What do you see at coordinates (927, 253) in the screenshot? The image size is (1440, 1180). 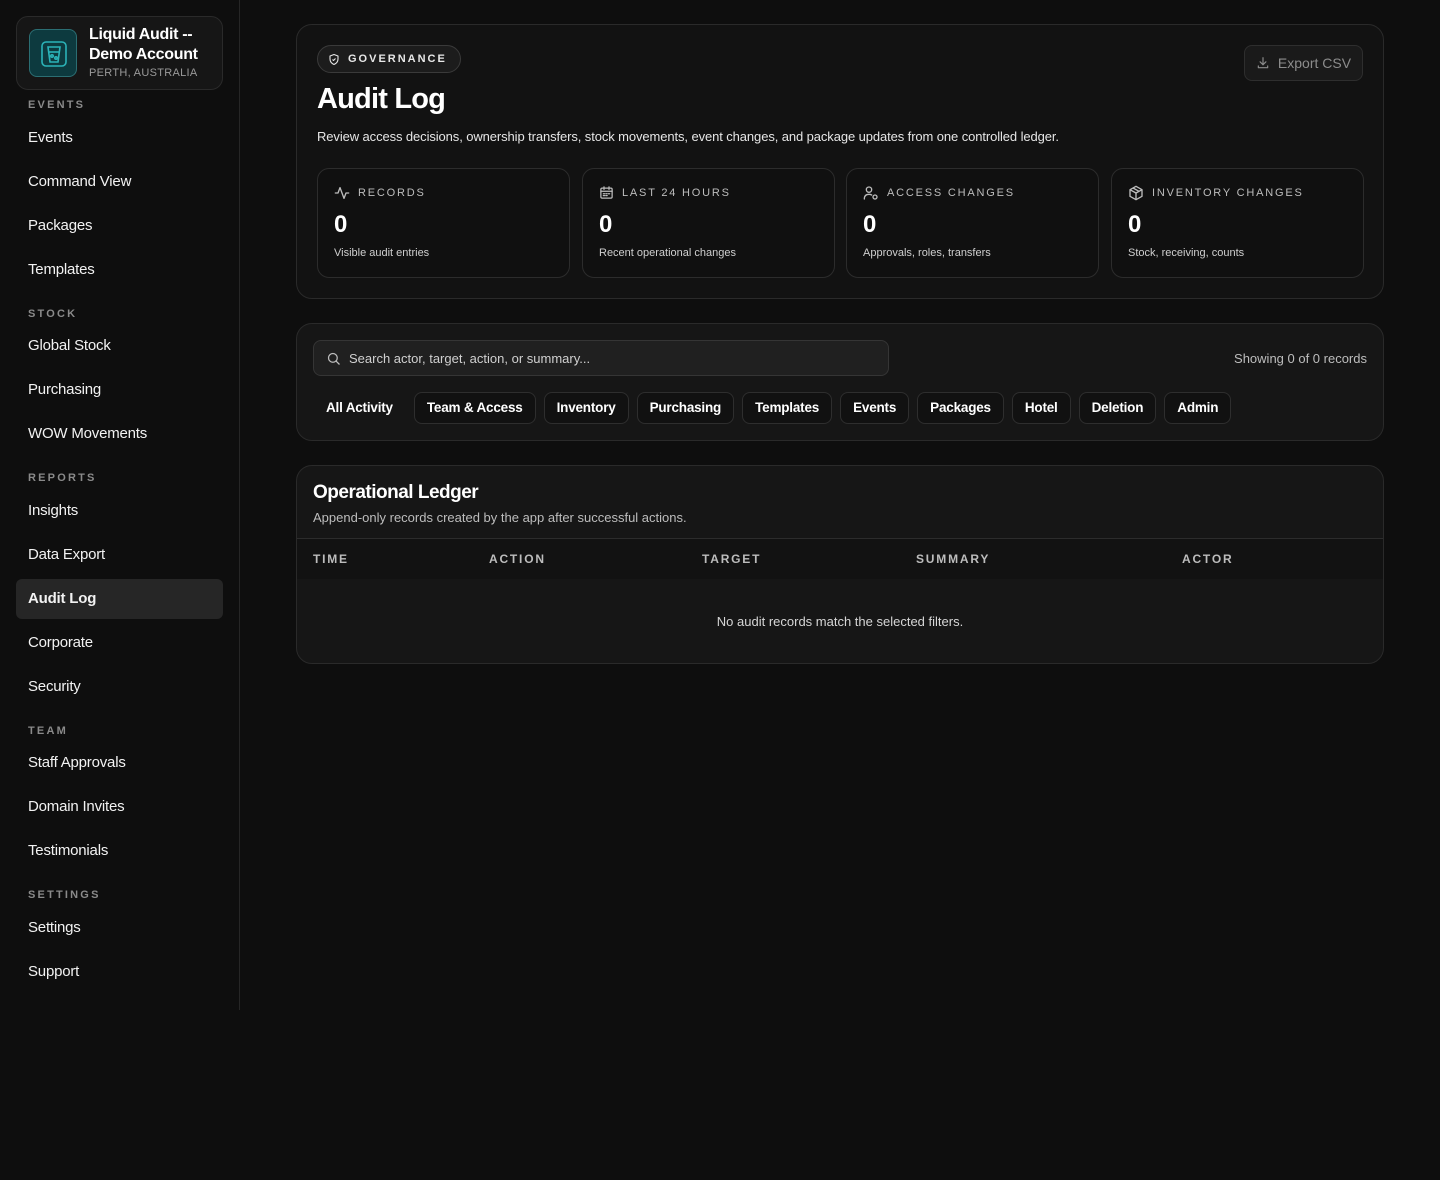 I see `stat-caption: Approvals, roles, transfers` at bounding box center [927, 253].